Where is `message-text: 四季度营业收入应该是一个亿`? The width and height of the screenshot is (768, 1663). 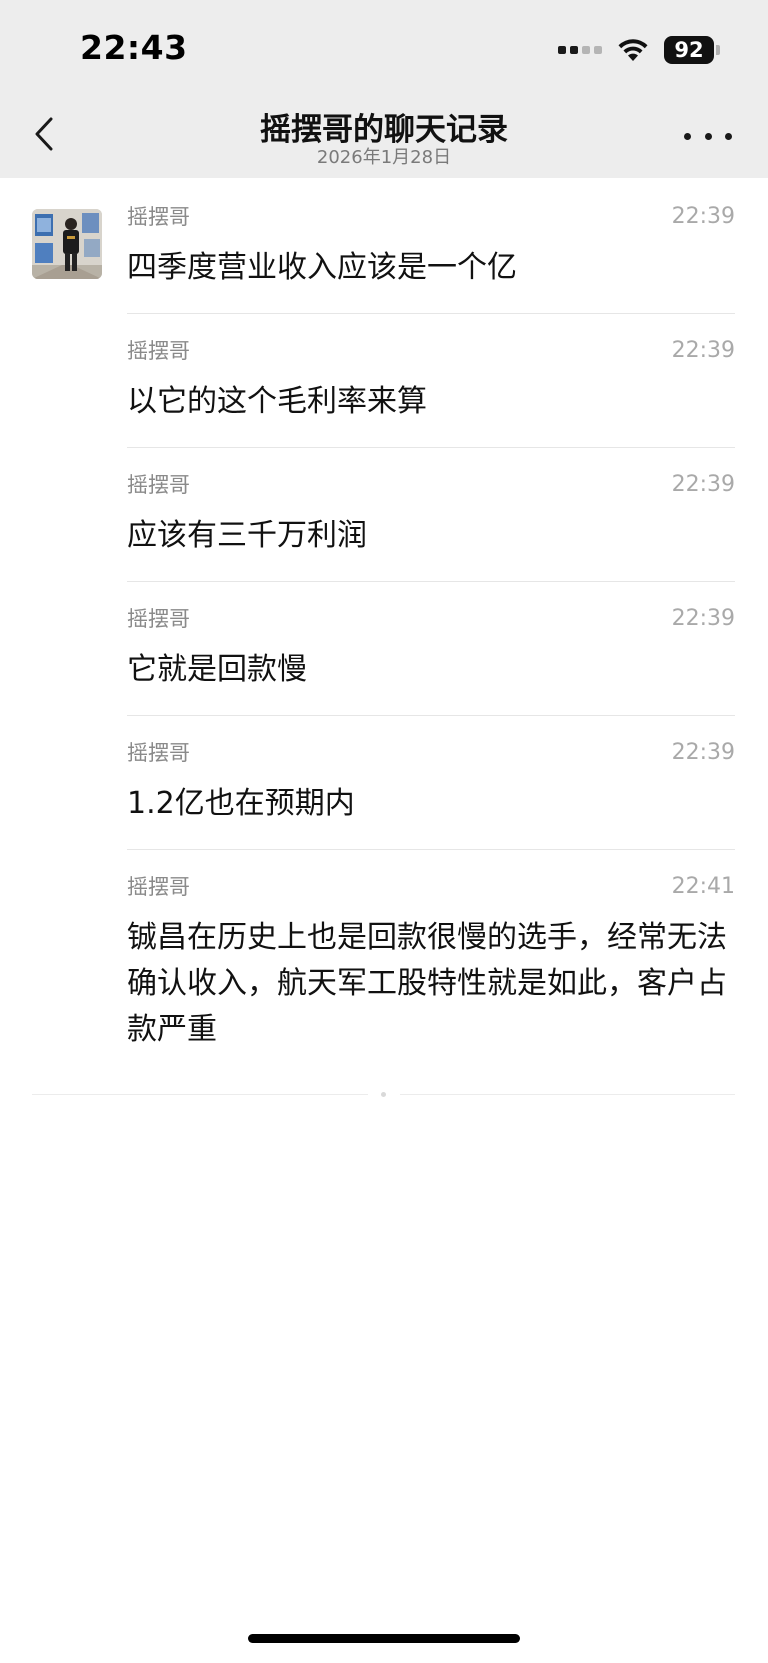
message-text: 四季度营业收入应该是一个亿 is located at coordinates (322, 267).